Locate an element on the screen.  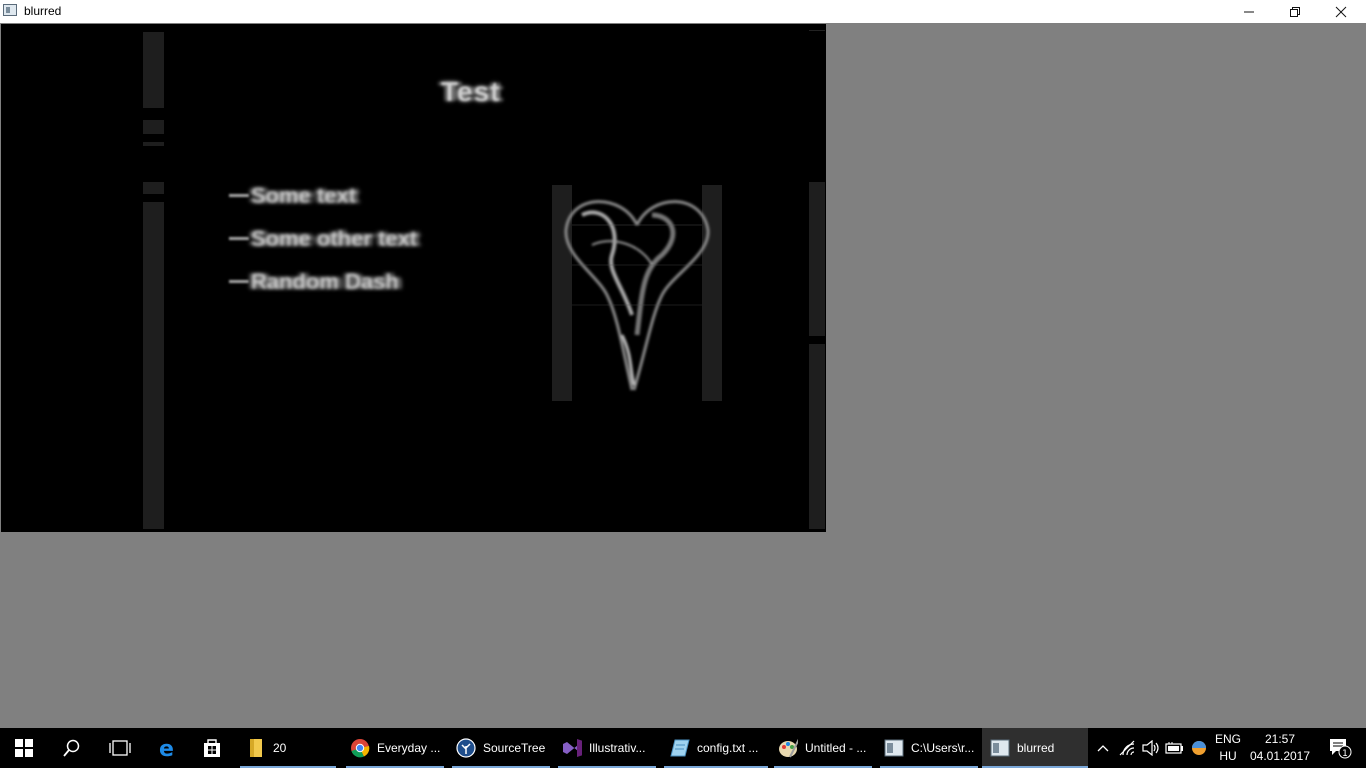
close-button is located at coordinates (1341, 11).